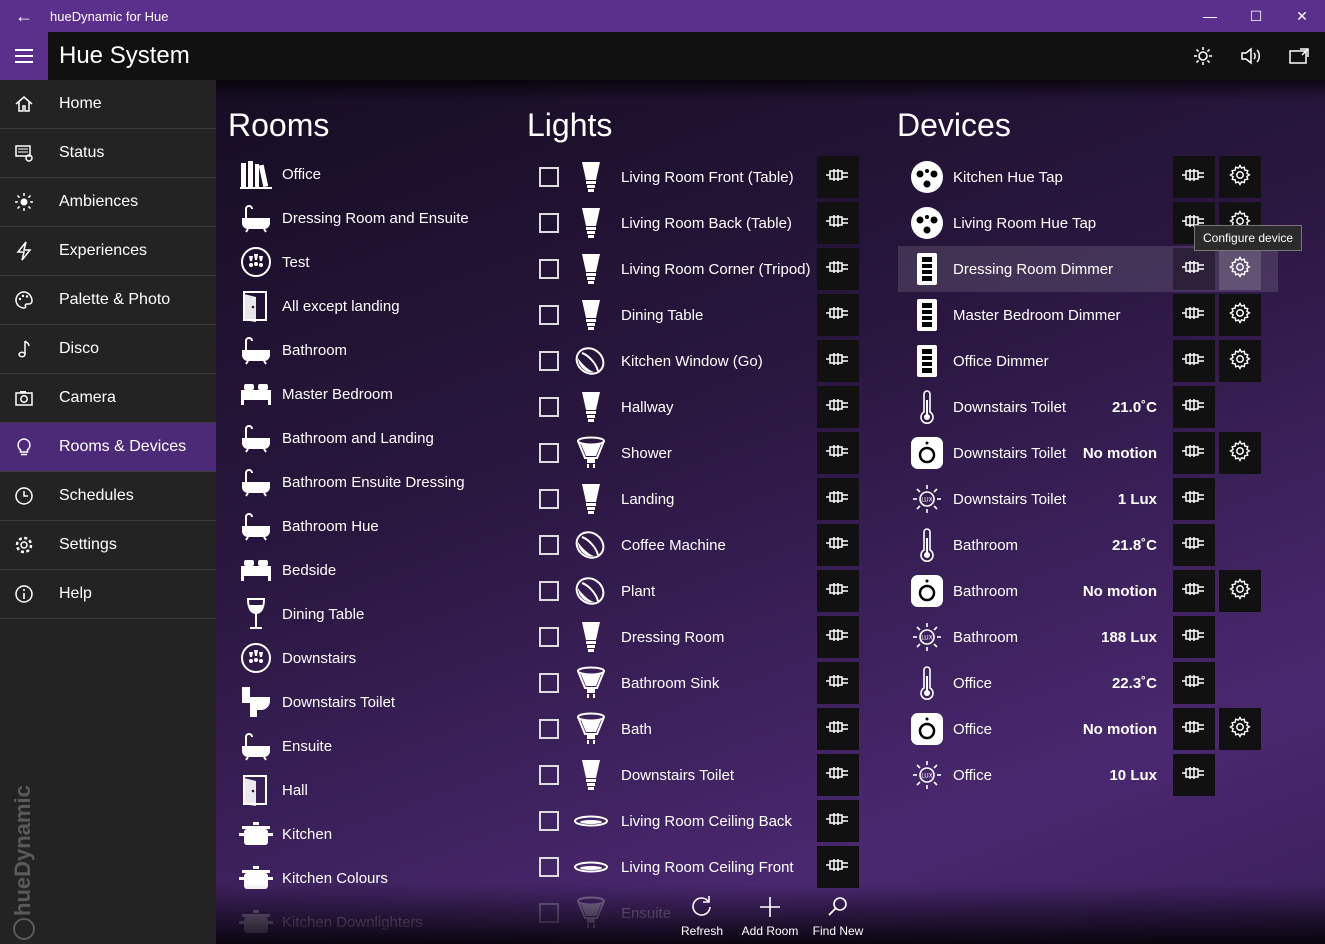 The height and width of the screenshot is (944, 1325). What do you see at coordinates (701, 407) in the screenshot?
I see `light-item: Hallway` at bounding box center [701, 407].